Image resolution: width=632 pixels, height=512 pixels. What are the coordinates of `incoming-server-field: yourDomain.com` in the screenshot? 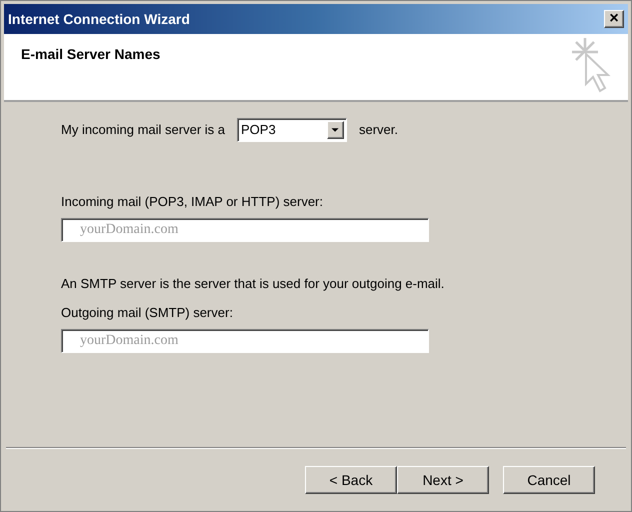 It's located at (245, 230).